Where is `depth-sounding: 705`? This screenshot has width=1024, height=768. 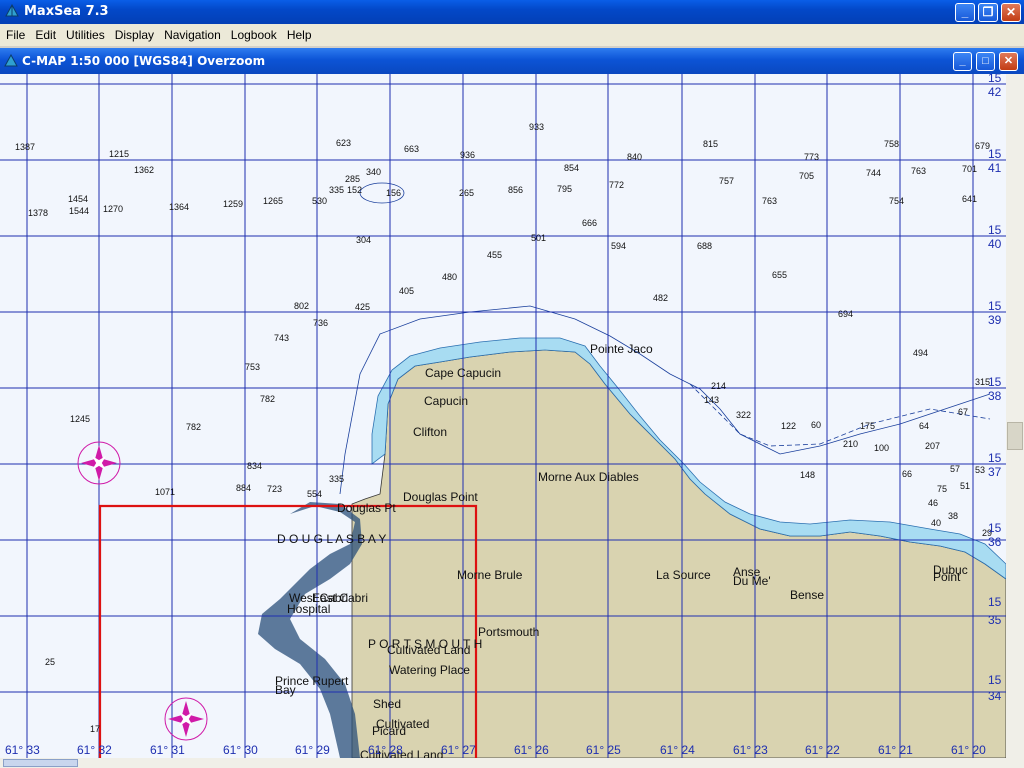
depth-sounding: 705 is located at coordinates (806, 176).